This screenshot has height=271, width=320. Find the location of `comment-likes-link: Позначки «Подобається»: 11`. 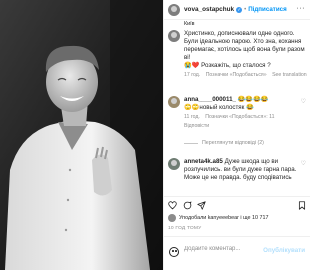

comment-likes-link: Позначки «Подобається»: 11 is located at coordinates (239, 117).